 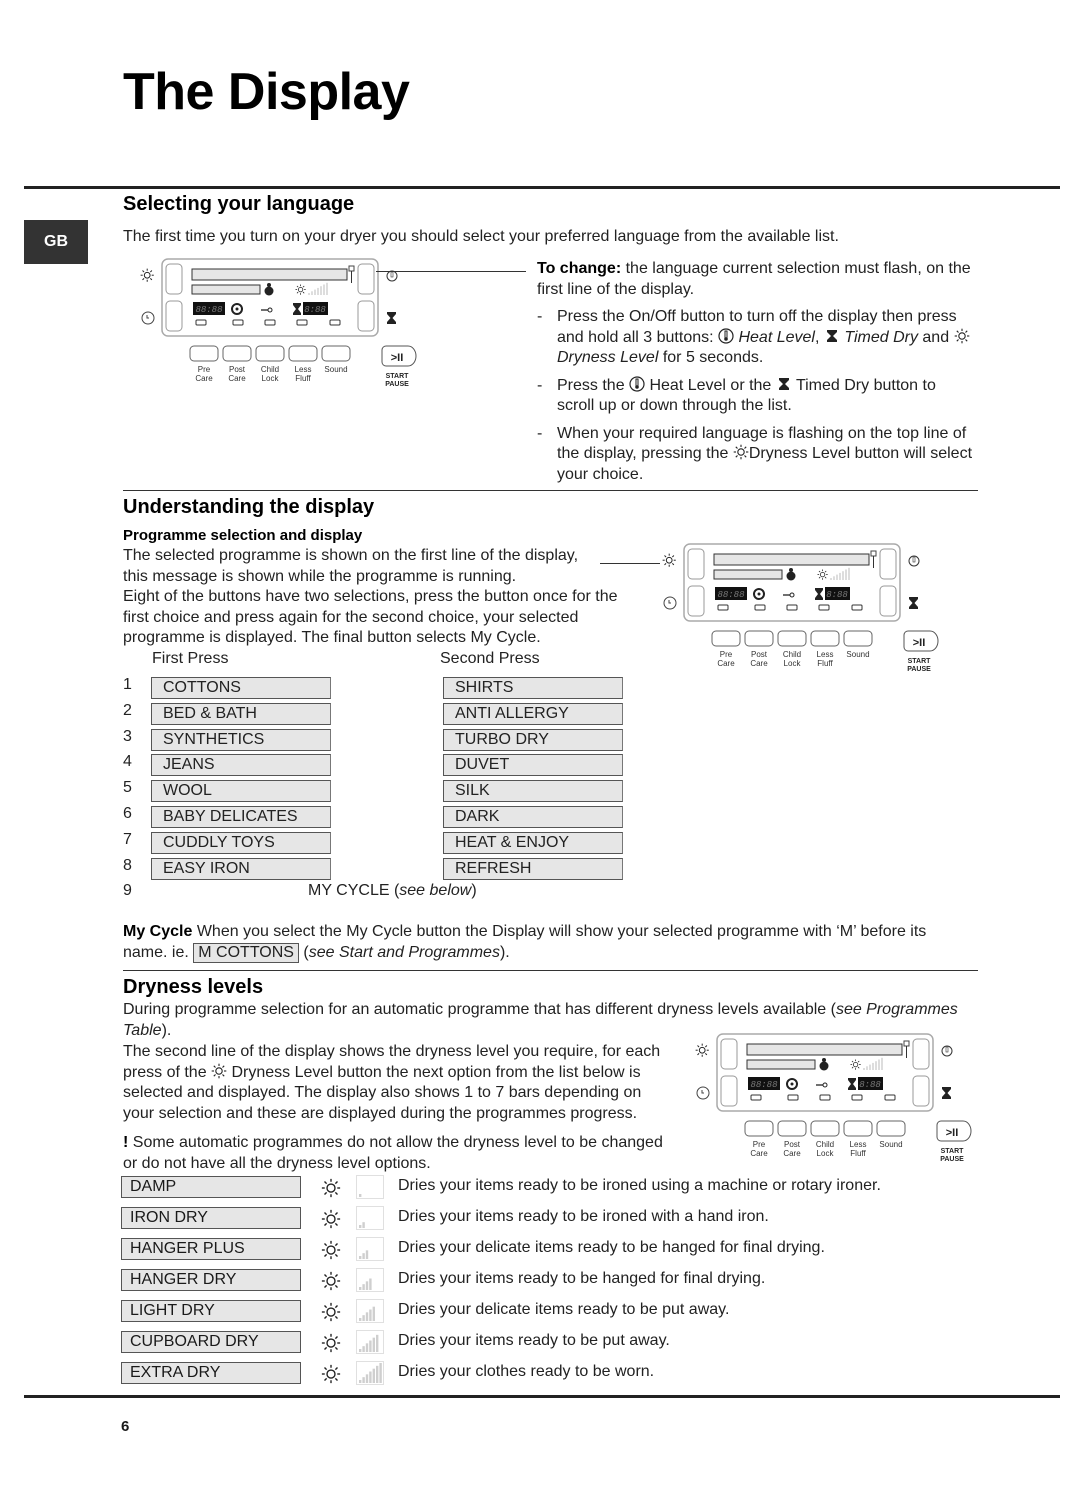 I want to click on see-programmes: see Programmes, so click(x=896, y=1009).